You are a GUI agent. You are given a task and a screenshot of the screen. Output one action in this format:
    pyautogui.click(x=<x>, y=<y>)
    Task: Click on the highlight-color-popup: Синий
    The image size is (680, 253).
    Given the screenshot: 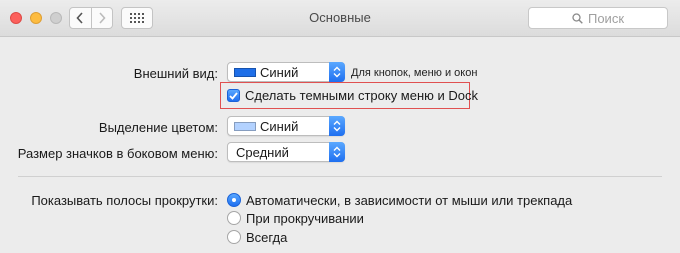 What is the action you would take?
    pyautogui.click(x=286, y=126)
    